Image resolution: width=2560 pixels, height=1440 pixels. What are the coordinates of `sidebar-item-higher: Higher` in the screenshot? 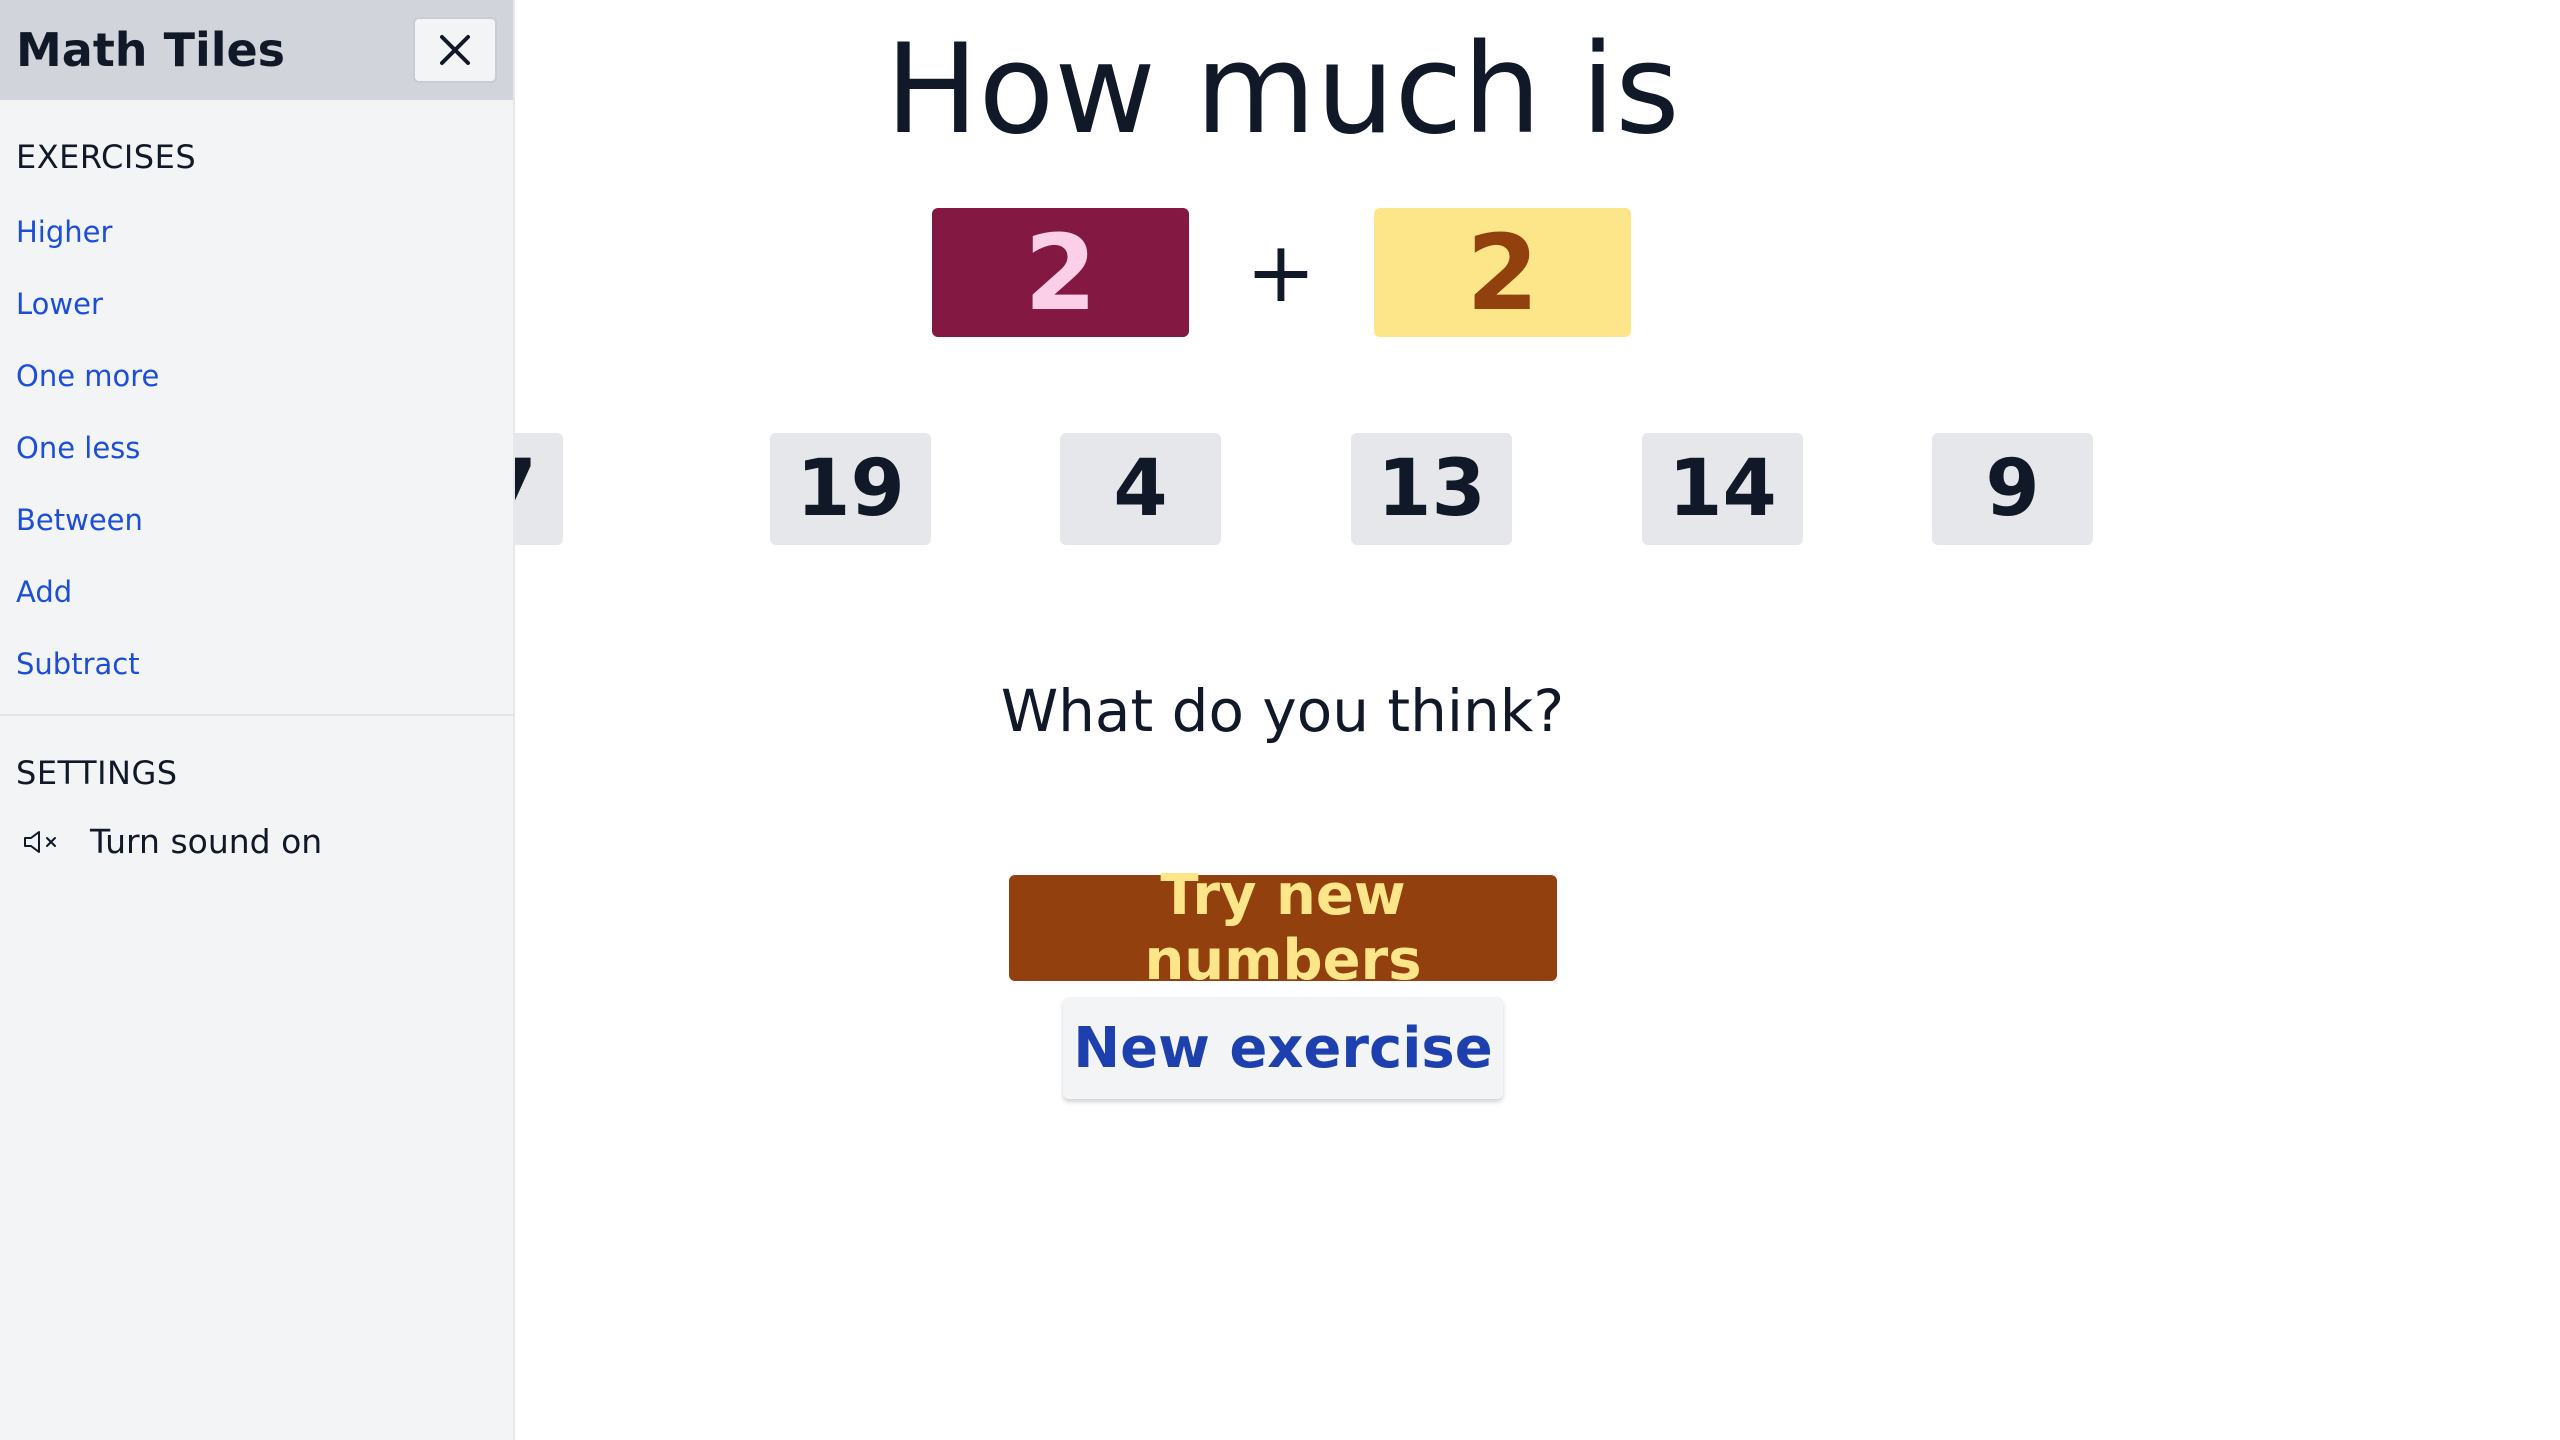 It's located at (256, 232).